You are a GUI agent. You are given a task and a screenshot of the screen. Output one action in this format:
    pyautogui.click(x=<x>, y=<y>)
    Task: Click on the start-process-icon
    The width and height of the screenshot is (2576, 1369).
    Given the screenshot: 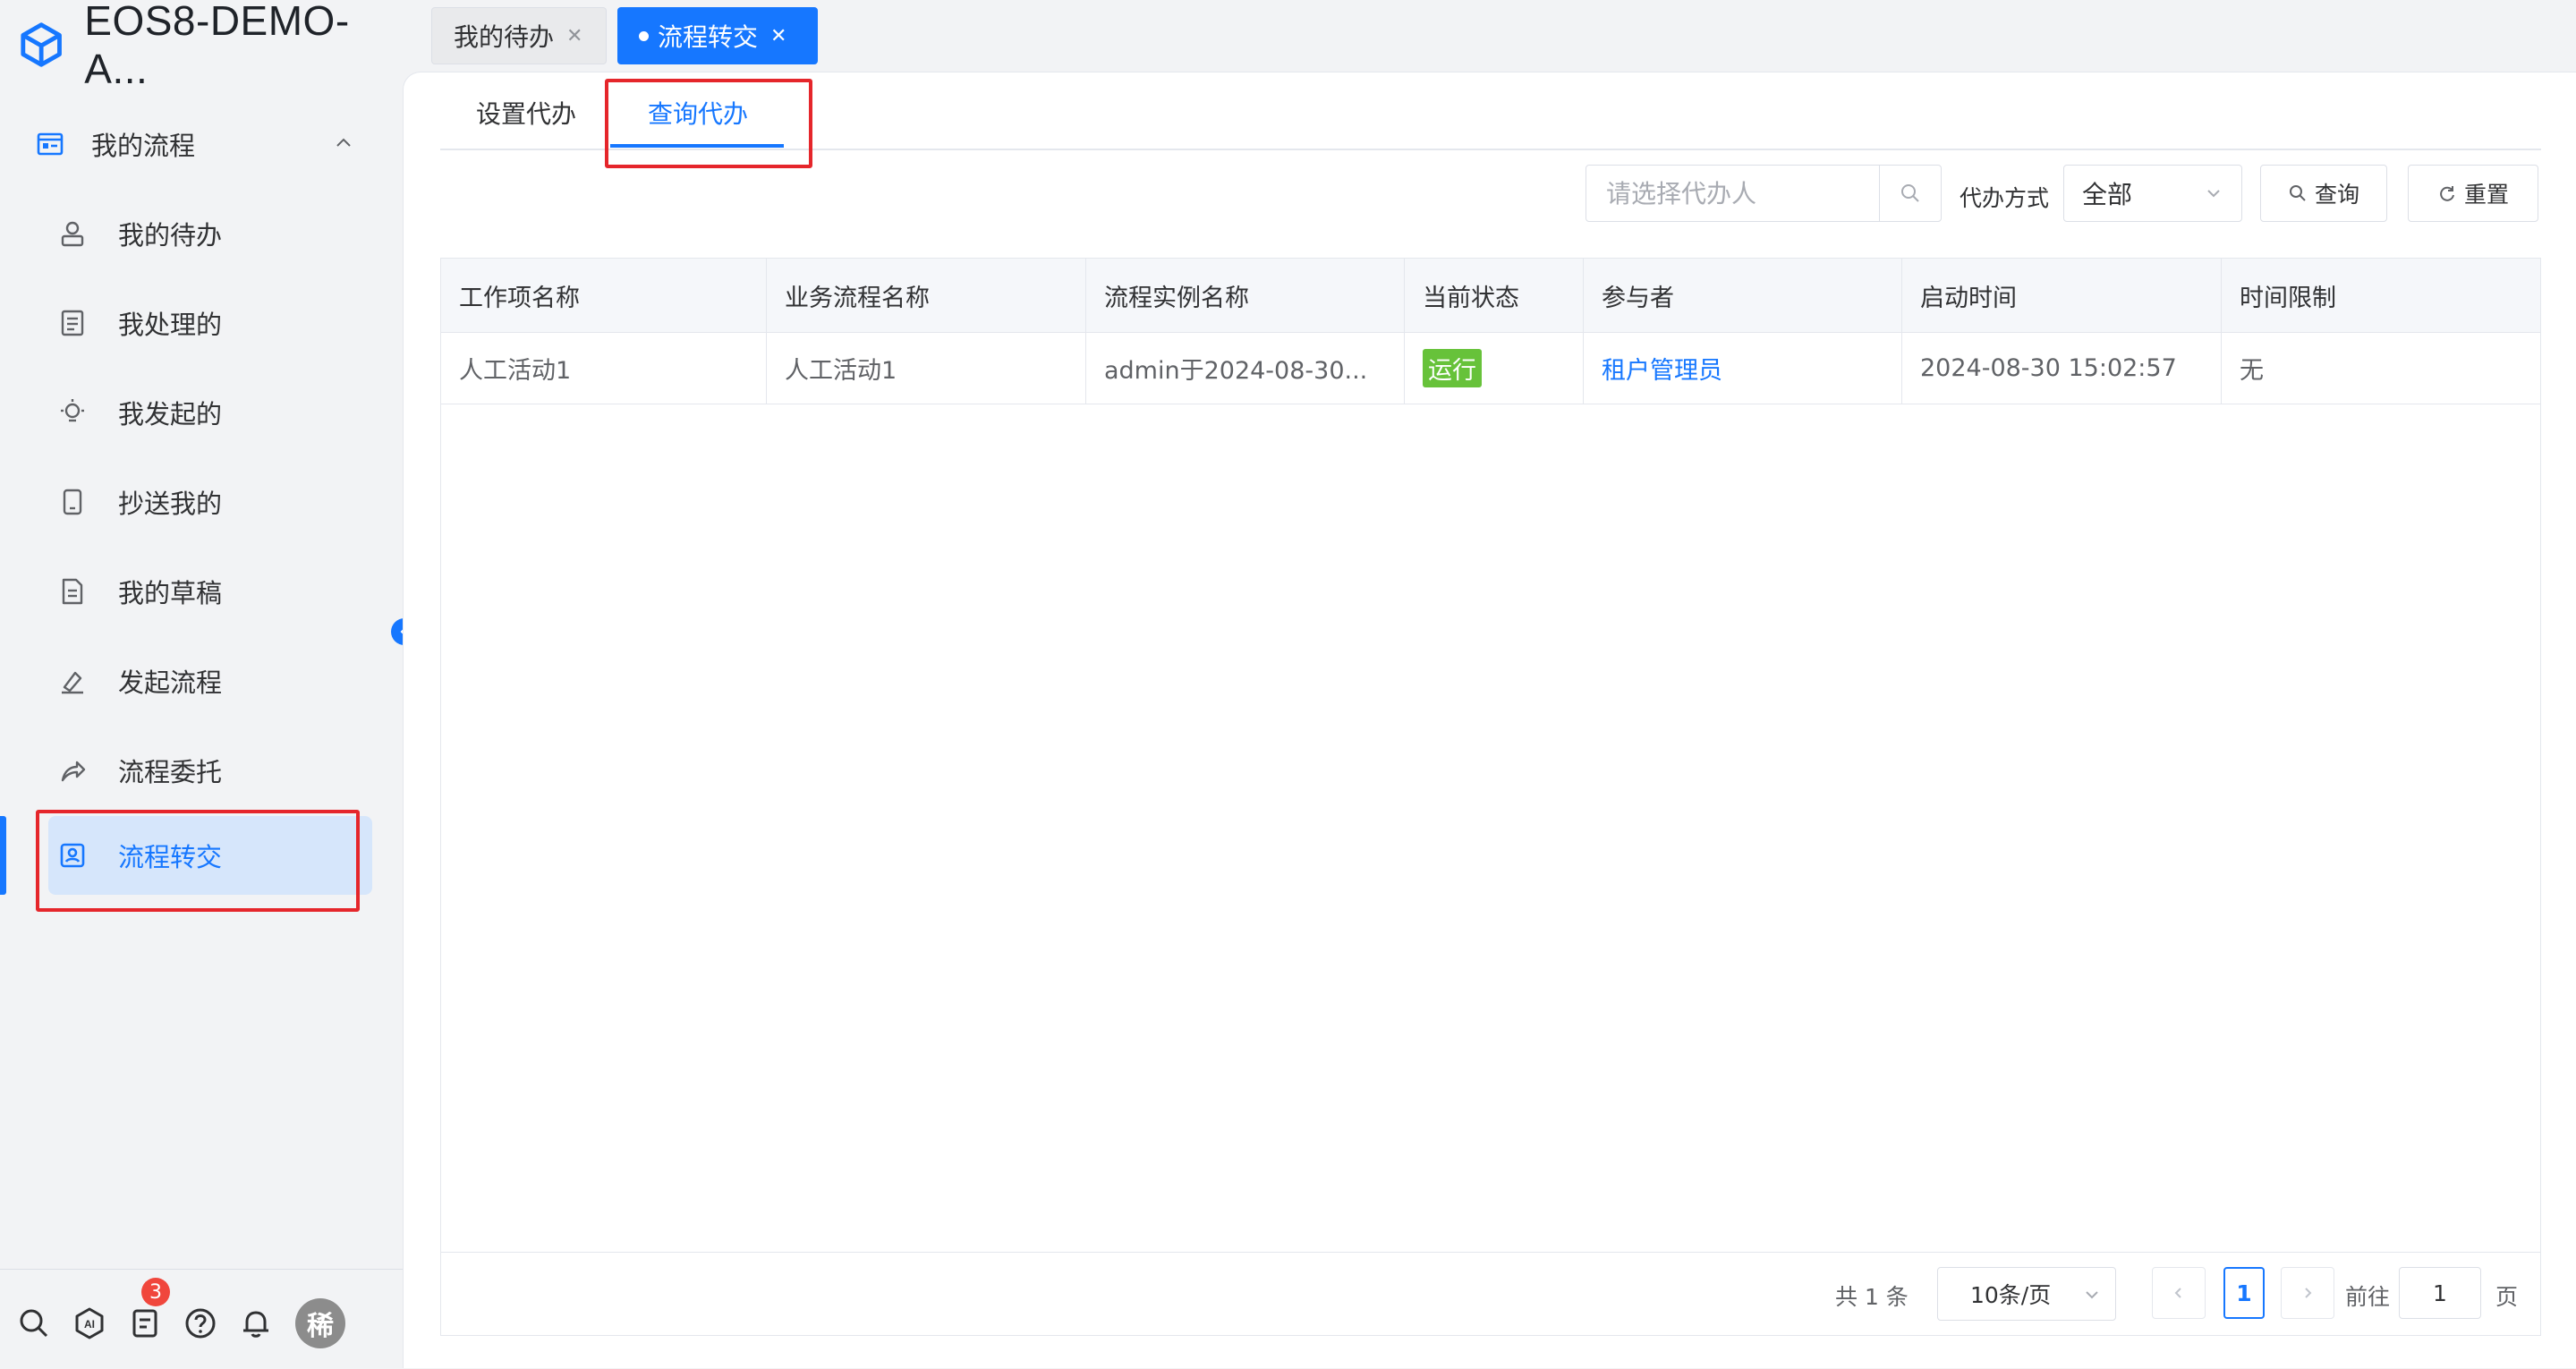 What is the action you would take?
    pyautogui.click(x=72, y=682)
    